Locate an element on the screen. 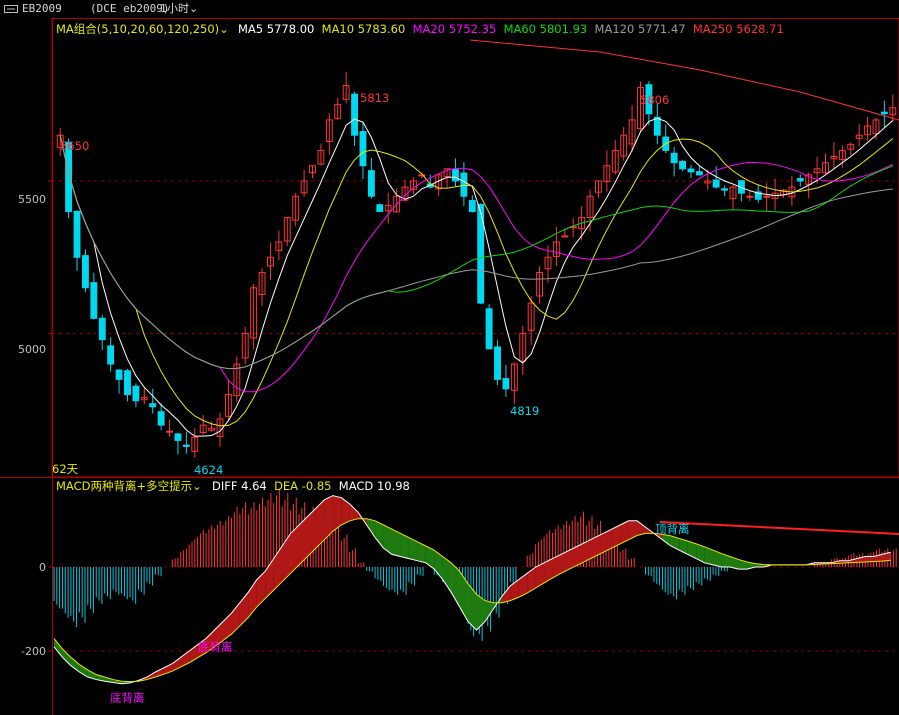  ma5-label: MA5 5778.00 is located at coordinates (276, 29).